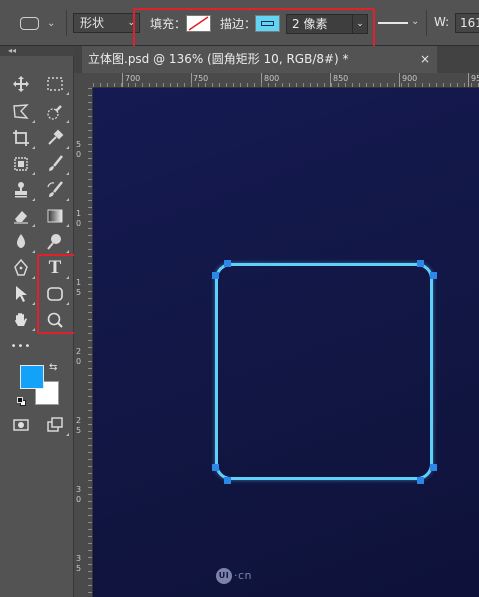 The image size is (479, 597). Describe the element at coordinates (92, 23) in the screenshot. I see `tool-mode-label: 形状` at that location.